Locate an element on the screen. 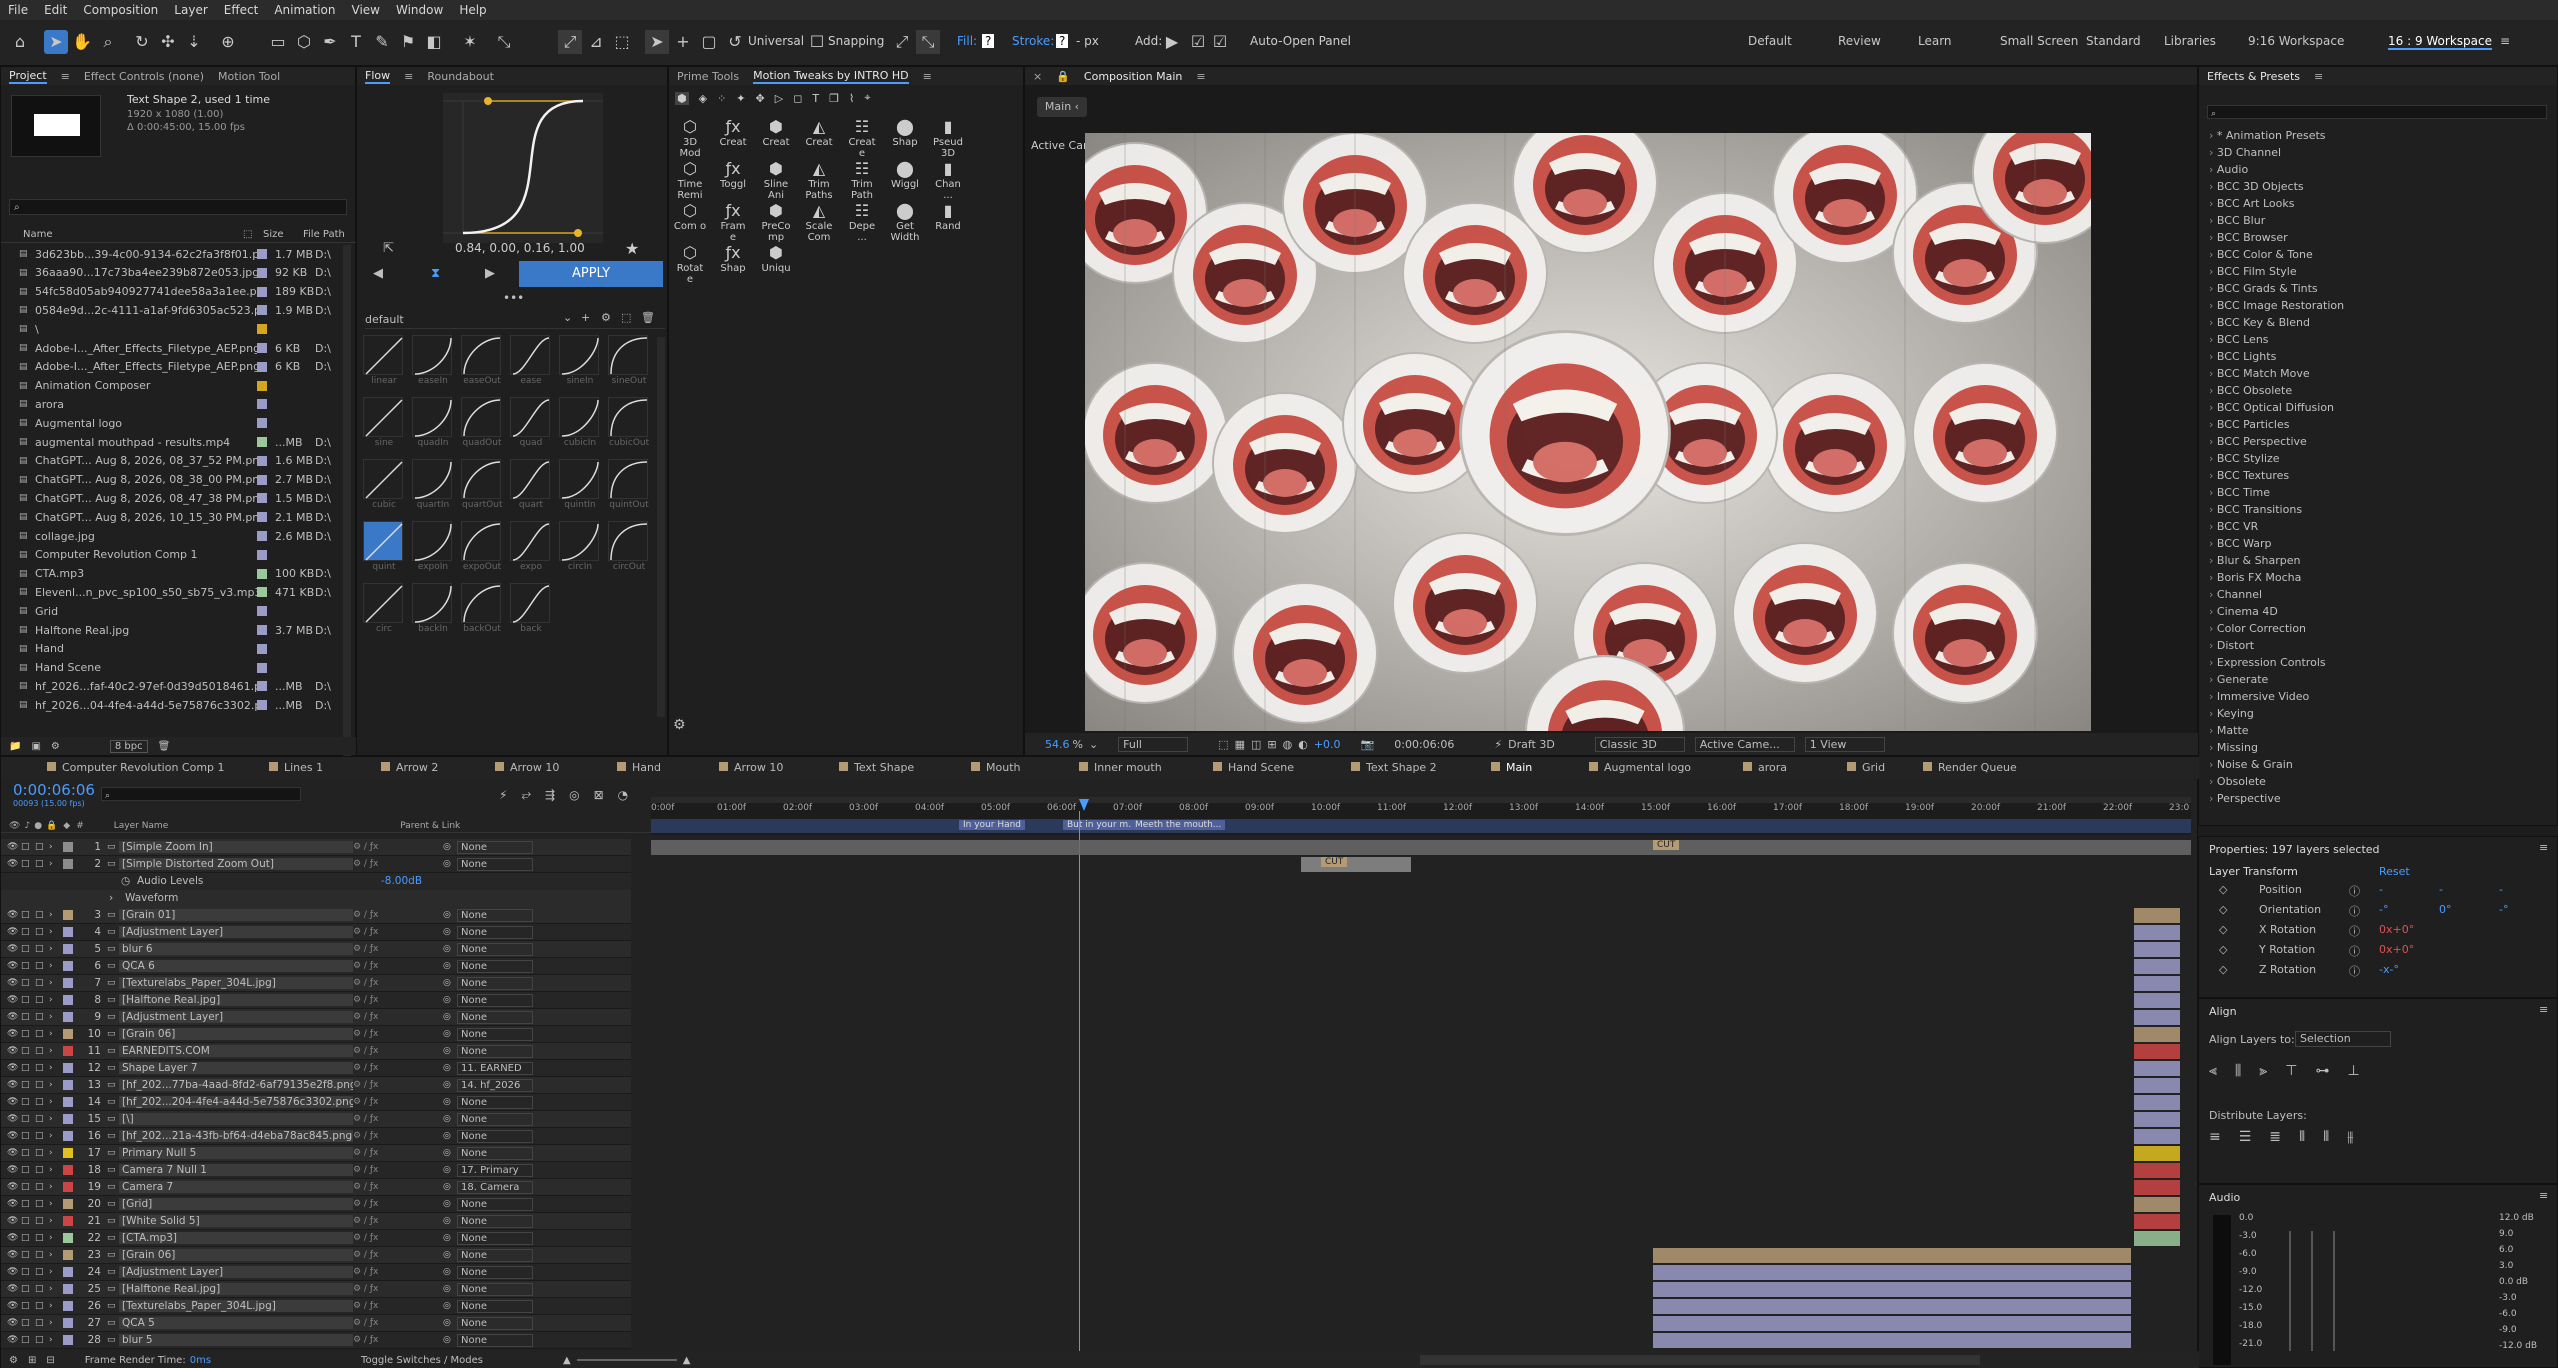  layer-name: Primary Null 5 is located at coordinates (236, 1153).